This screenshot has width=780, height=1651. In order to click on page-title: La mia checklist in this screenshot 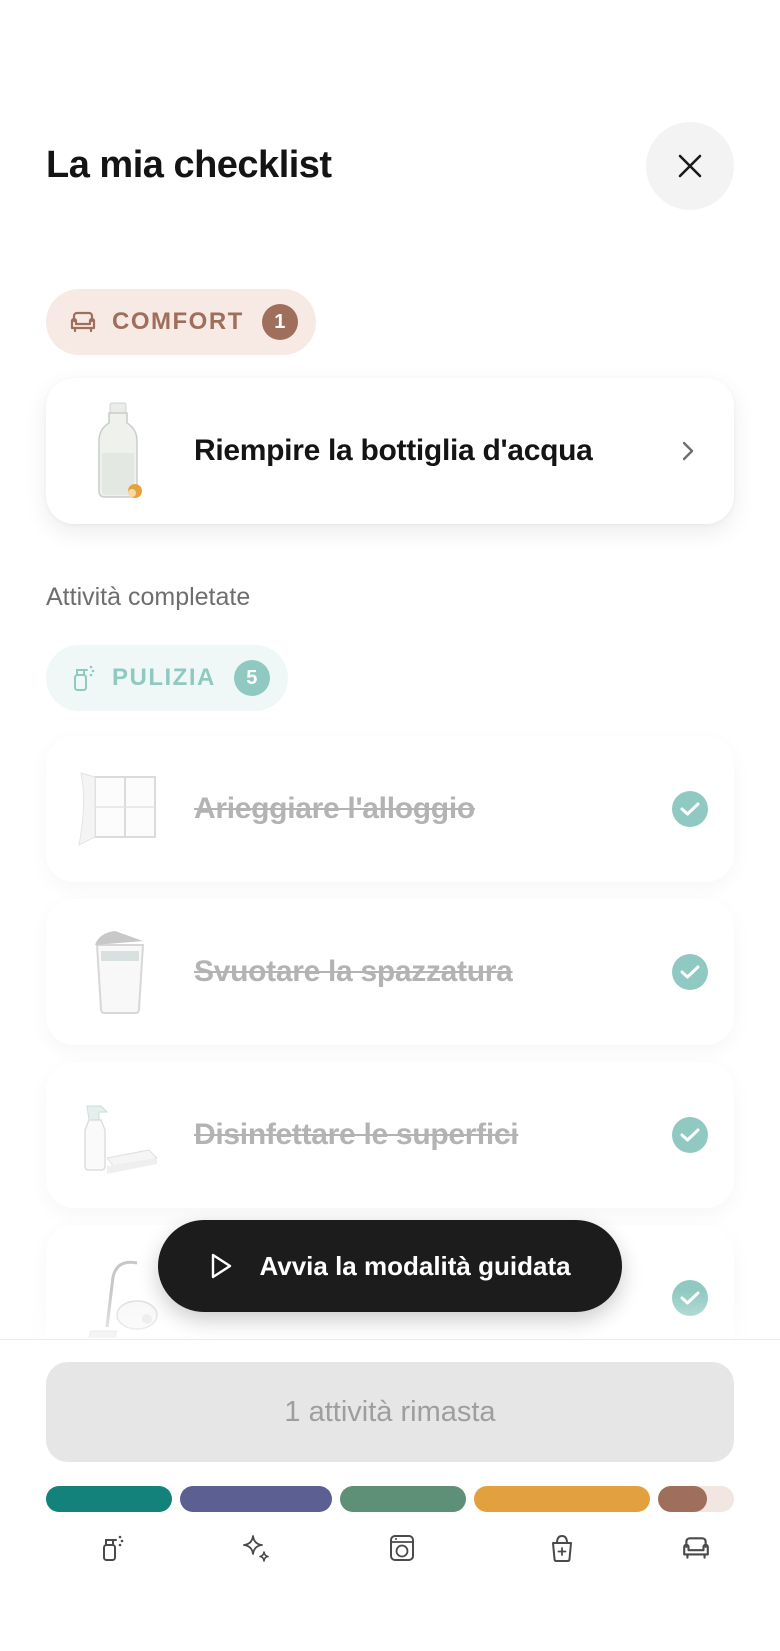, I will do `click(189, 165)`.